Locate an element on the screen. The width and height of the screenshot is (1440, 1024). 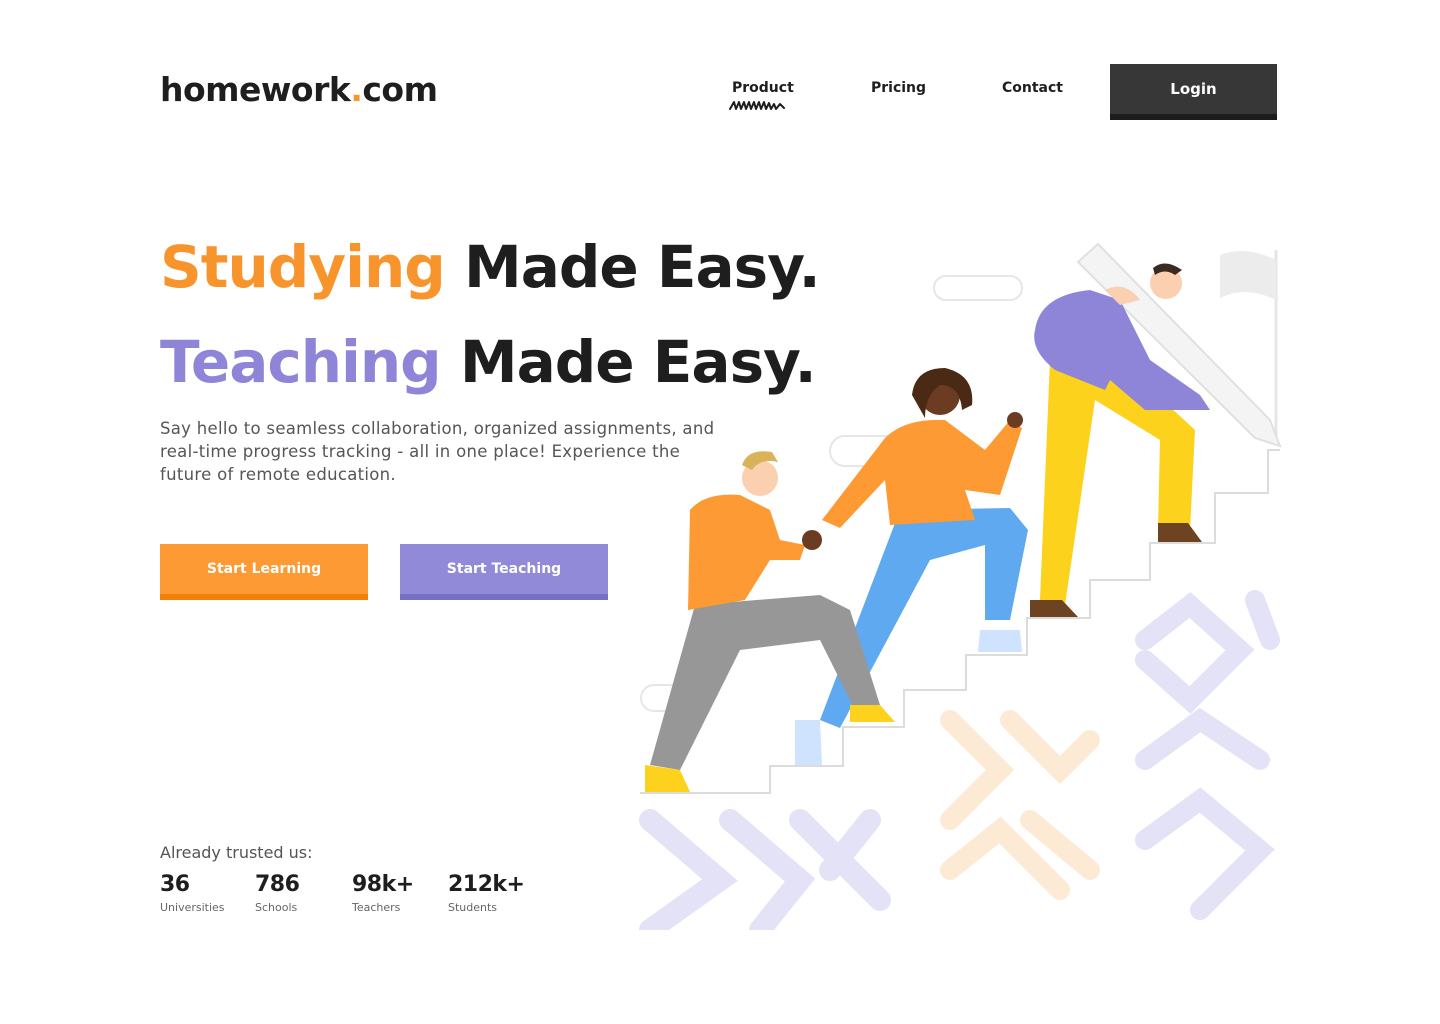
stat-value: 98k+ is located at coordinates (383, 884).